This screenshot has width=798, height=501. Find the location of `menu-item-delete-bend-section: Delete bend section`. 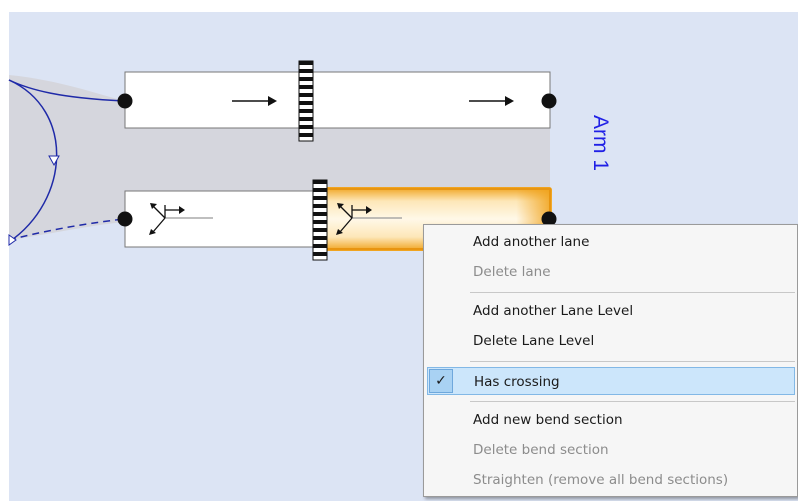

menu-item-delete-bend-section: Delete bend section is located at coordinates (611, 450).